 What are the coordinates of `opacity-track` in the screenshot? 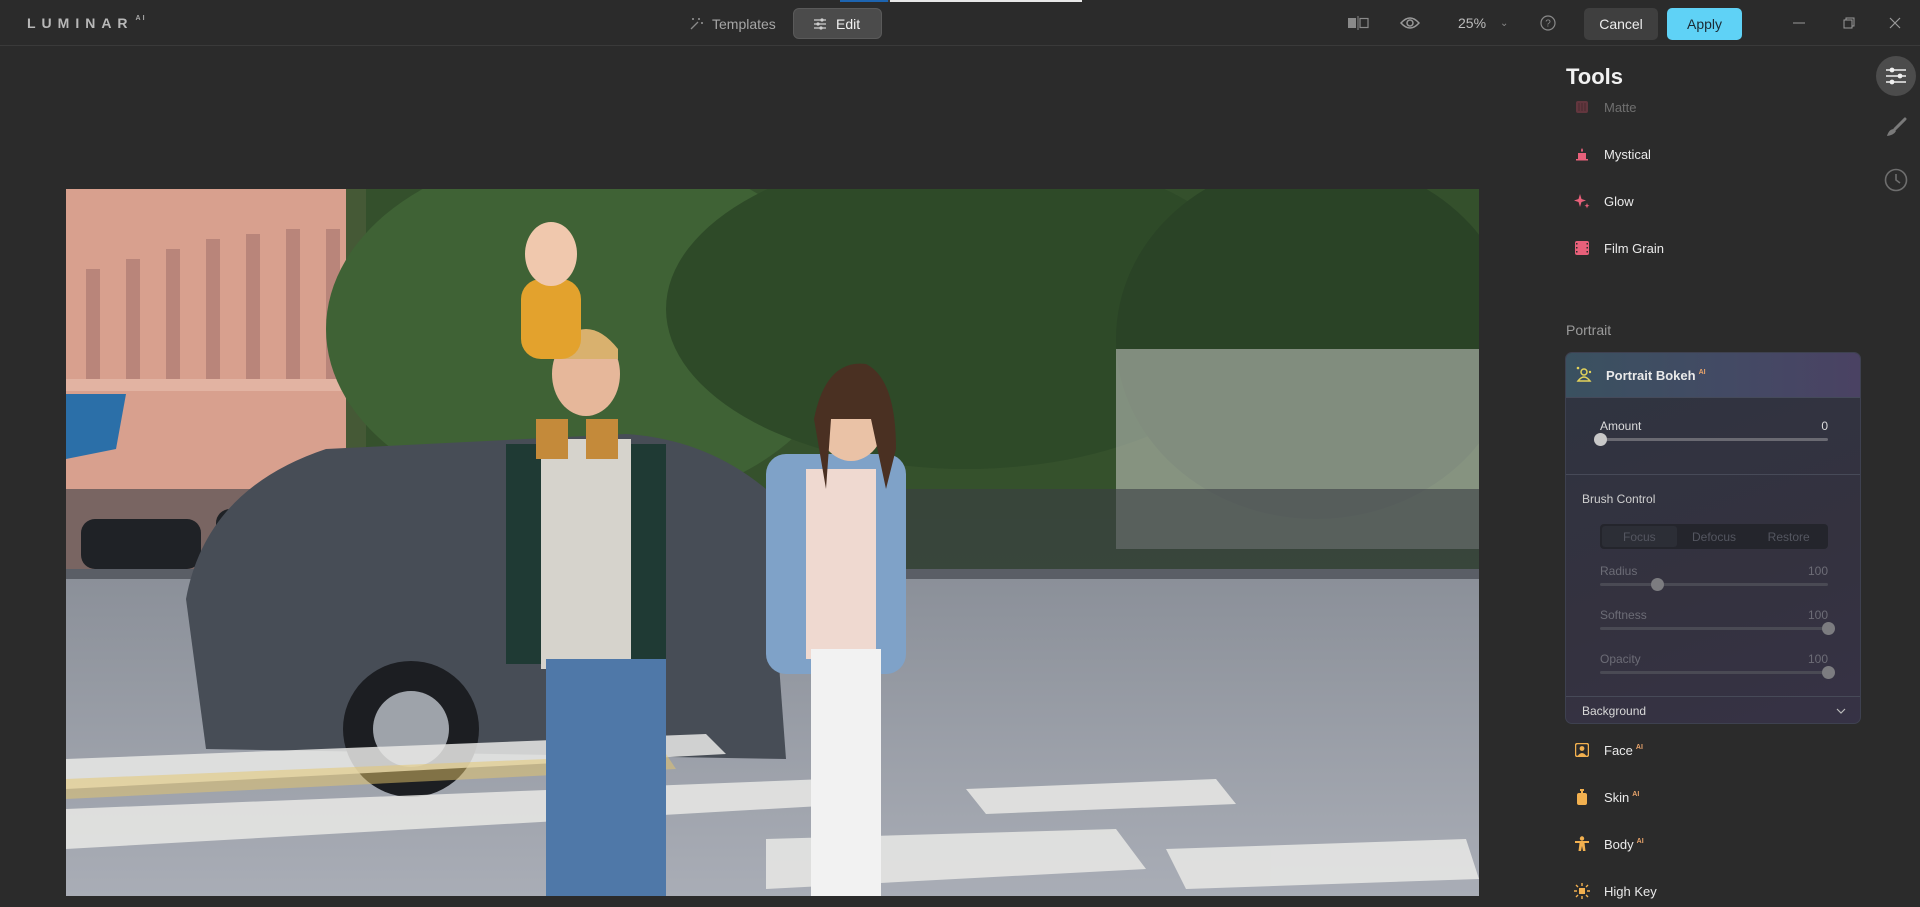 It's located at (1714, 672).